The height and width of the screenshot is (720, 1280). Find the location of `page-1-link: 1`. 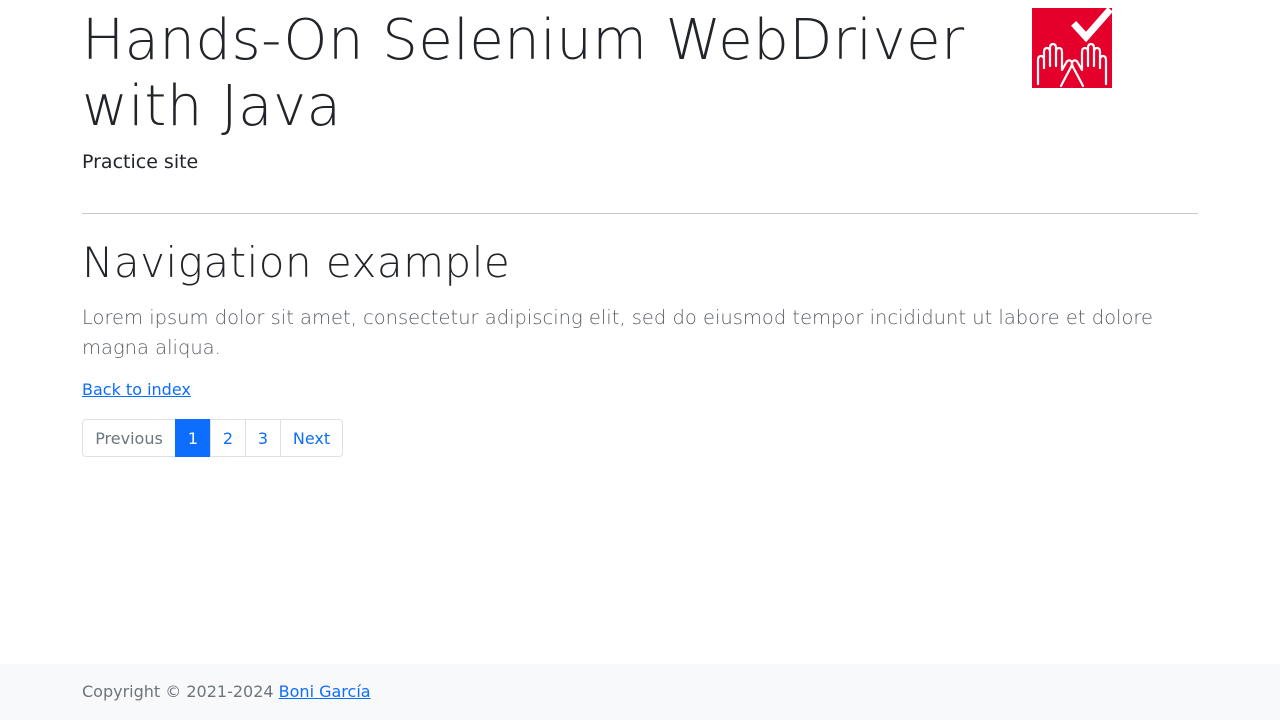

page-1-link: 1 is located at coordinates (193, 438).